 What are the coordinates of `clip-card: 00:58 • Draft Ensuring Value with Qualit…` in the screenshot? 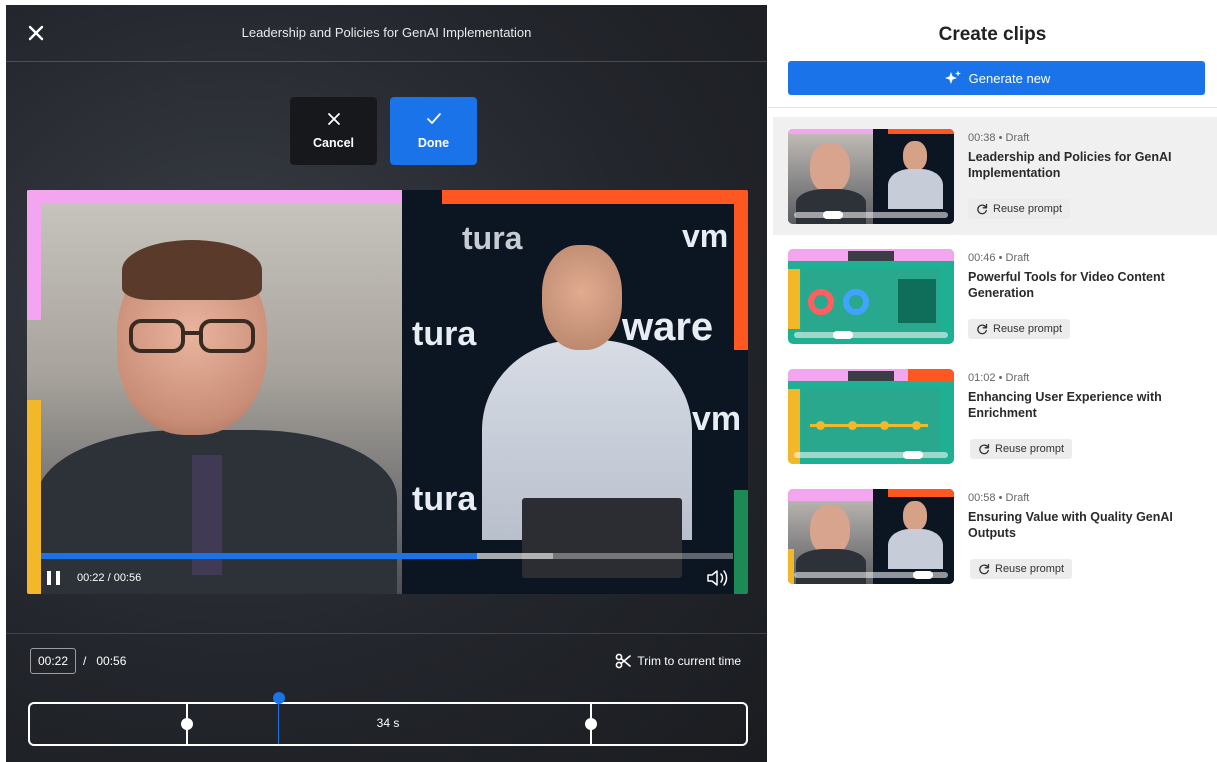 It's located at (995, 536).